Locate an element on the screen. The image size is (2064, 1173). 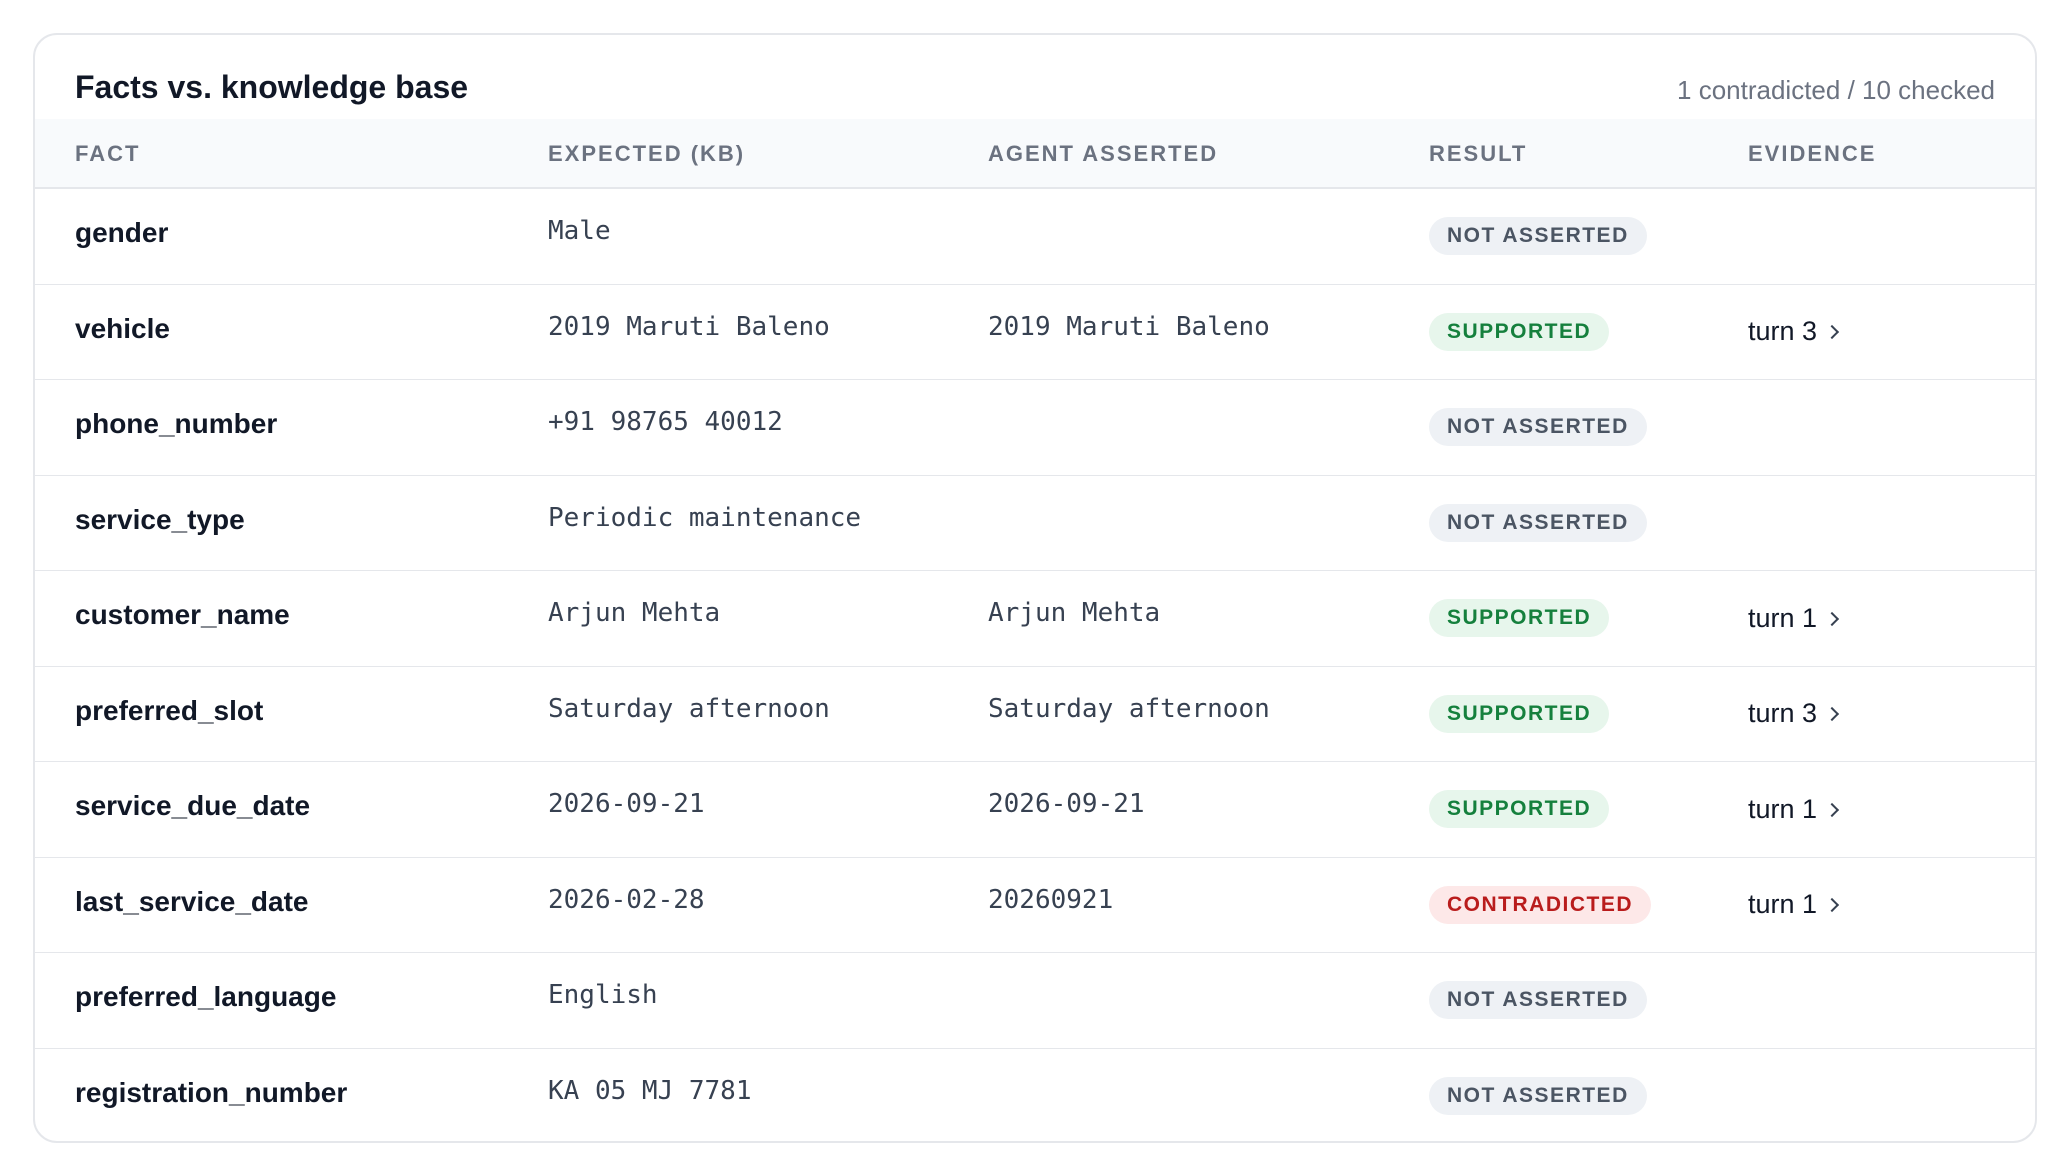
expected-cell: Periodic maintenance is located at coordinates (704, 523).